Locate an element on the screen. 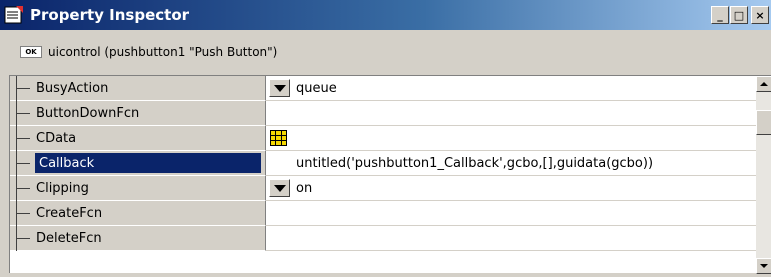 This screenshot has height=277, width=771. title-bar: Property Inspector _ □ × is located at coordinates (385, 15).